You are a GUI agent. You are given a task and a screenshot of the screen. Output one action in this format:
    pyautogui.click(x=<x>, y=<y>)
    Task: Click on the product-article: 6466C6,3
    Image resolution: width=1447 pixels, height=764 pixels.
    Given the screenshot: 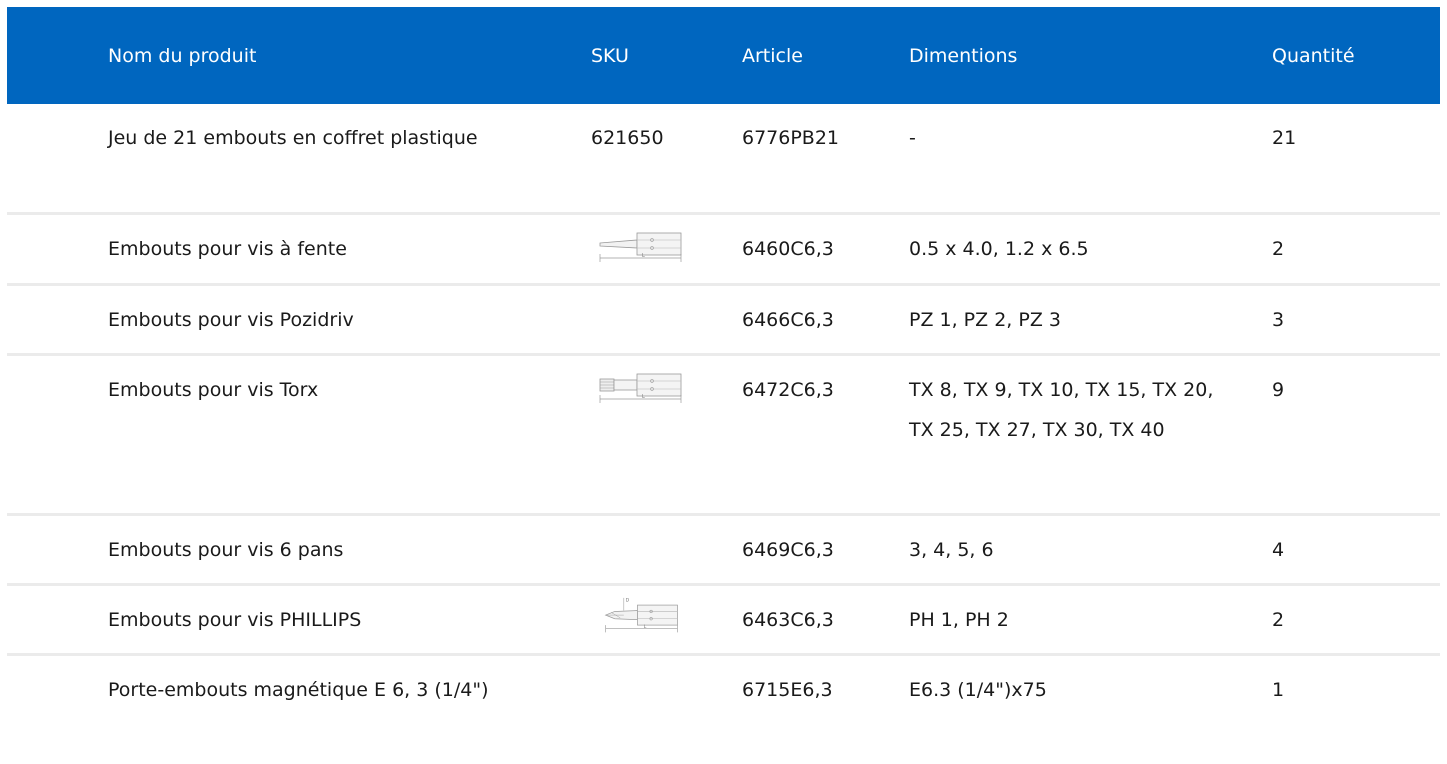 What is the action you would take?
    pyautogui.click(x=788, y=320)
    